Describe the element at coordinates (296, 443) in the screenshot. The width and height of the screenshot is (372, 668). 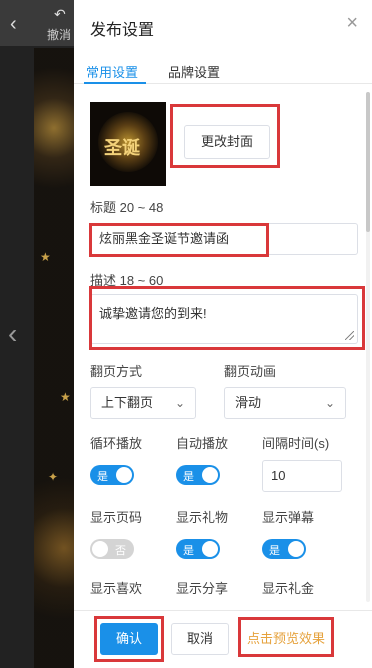
I see `interval-label: 间隔时间(s)` at that location.